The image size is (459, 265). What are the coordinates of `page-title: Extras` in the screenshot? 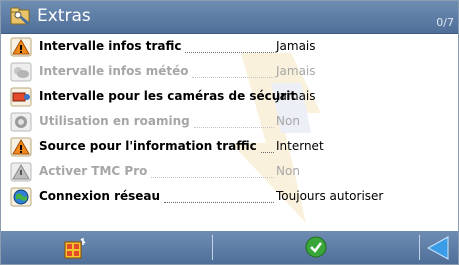 It's located at (64, 16).